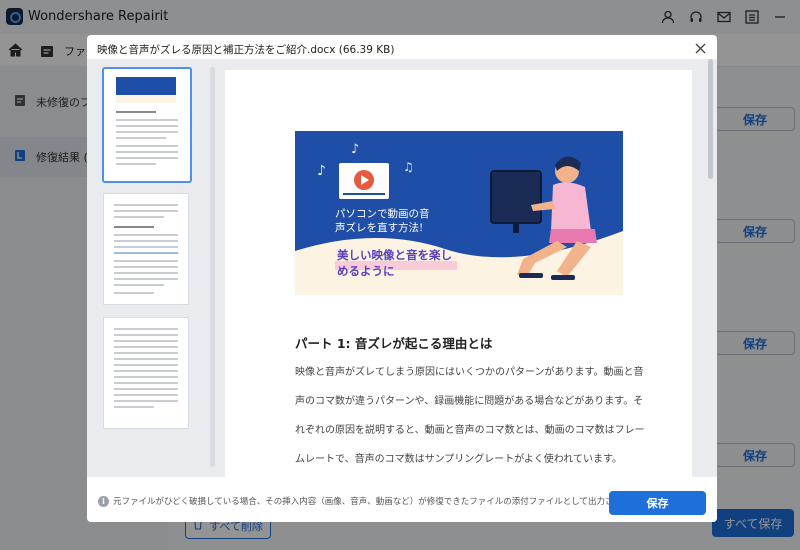 The image size is (800, 550). What do you see at coordinates (710, 119) in the screenshot?
I see `preview-scrollbar` at bounding box center [710, 119].